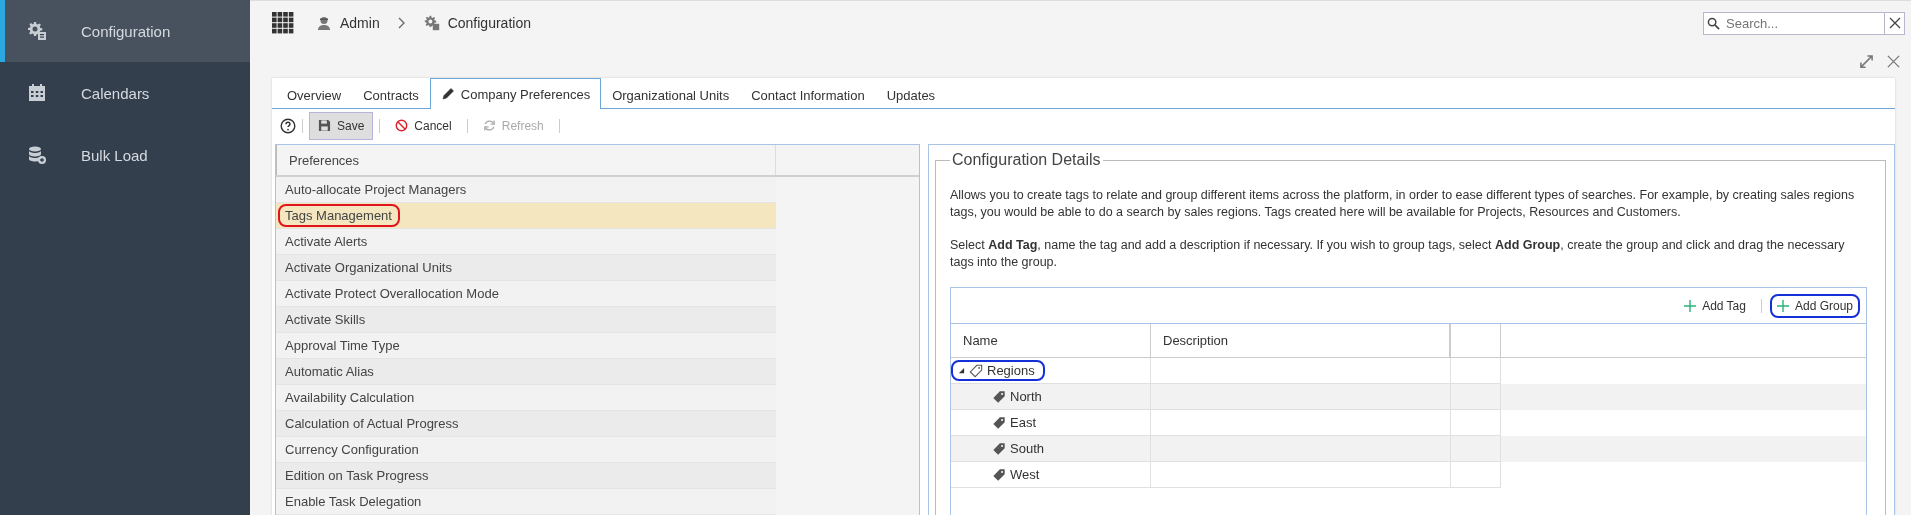 This screenshot has width=1911, height=515. Describe the element at coordinates (526, 320) in the screenshot. I see `preference-row: Activate Skills` at that location.